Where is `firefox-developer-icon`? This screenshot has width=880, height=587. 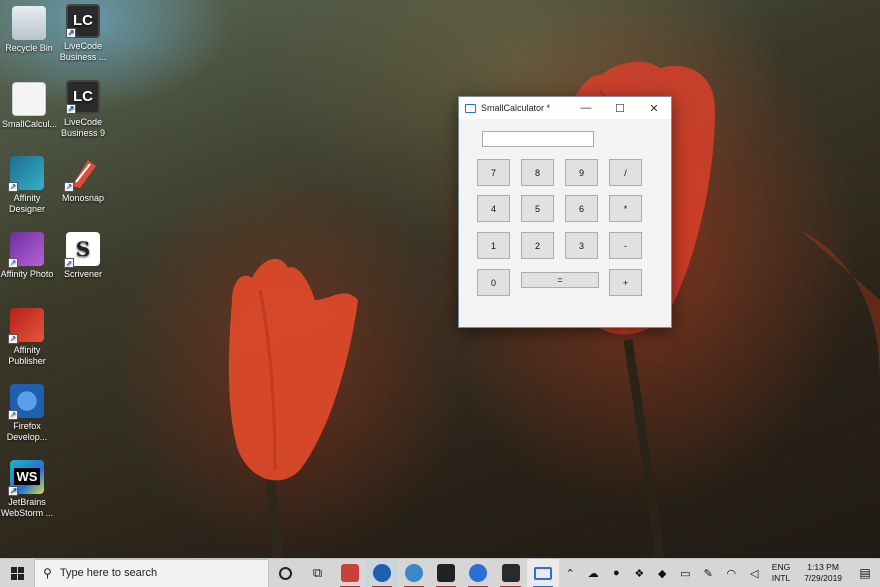
firefox-developer-icon is located at coordinates (478, 573).